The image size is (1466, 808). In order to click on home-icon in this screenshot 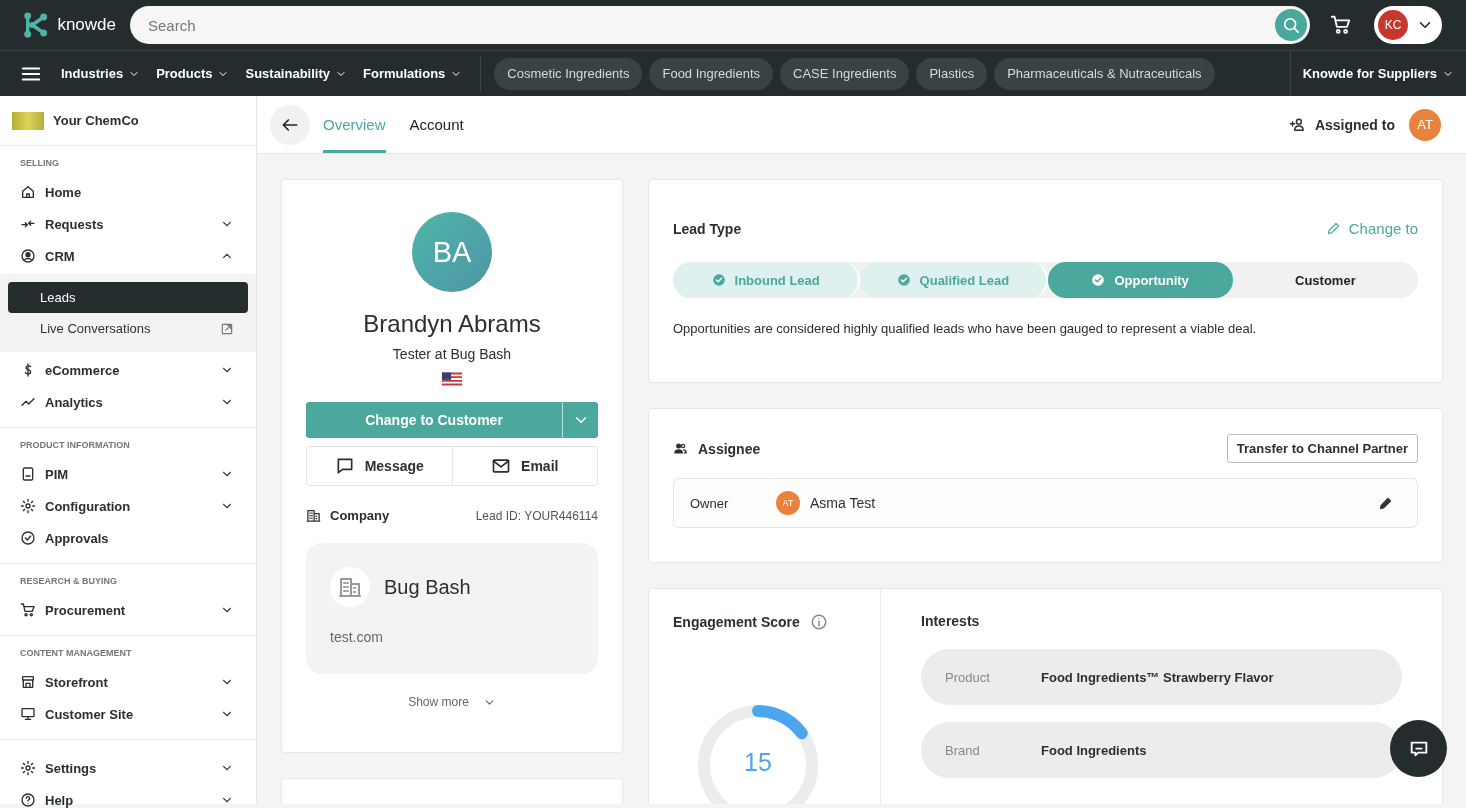, I will do `click(28, 192)`.